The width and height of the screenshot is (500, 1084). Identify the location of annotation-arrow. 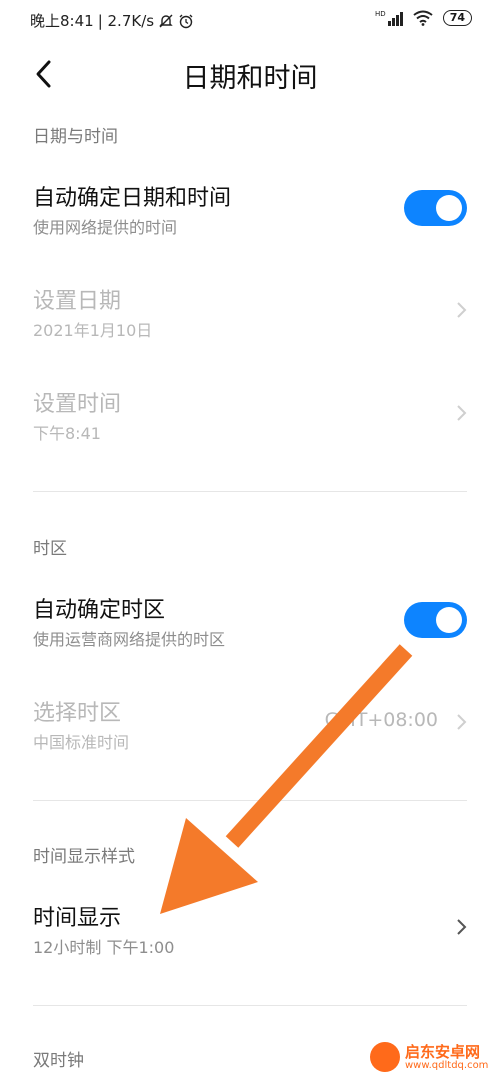
(286, 779).